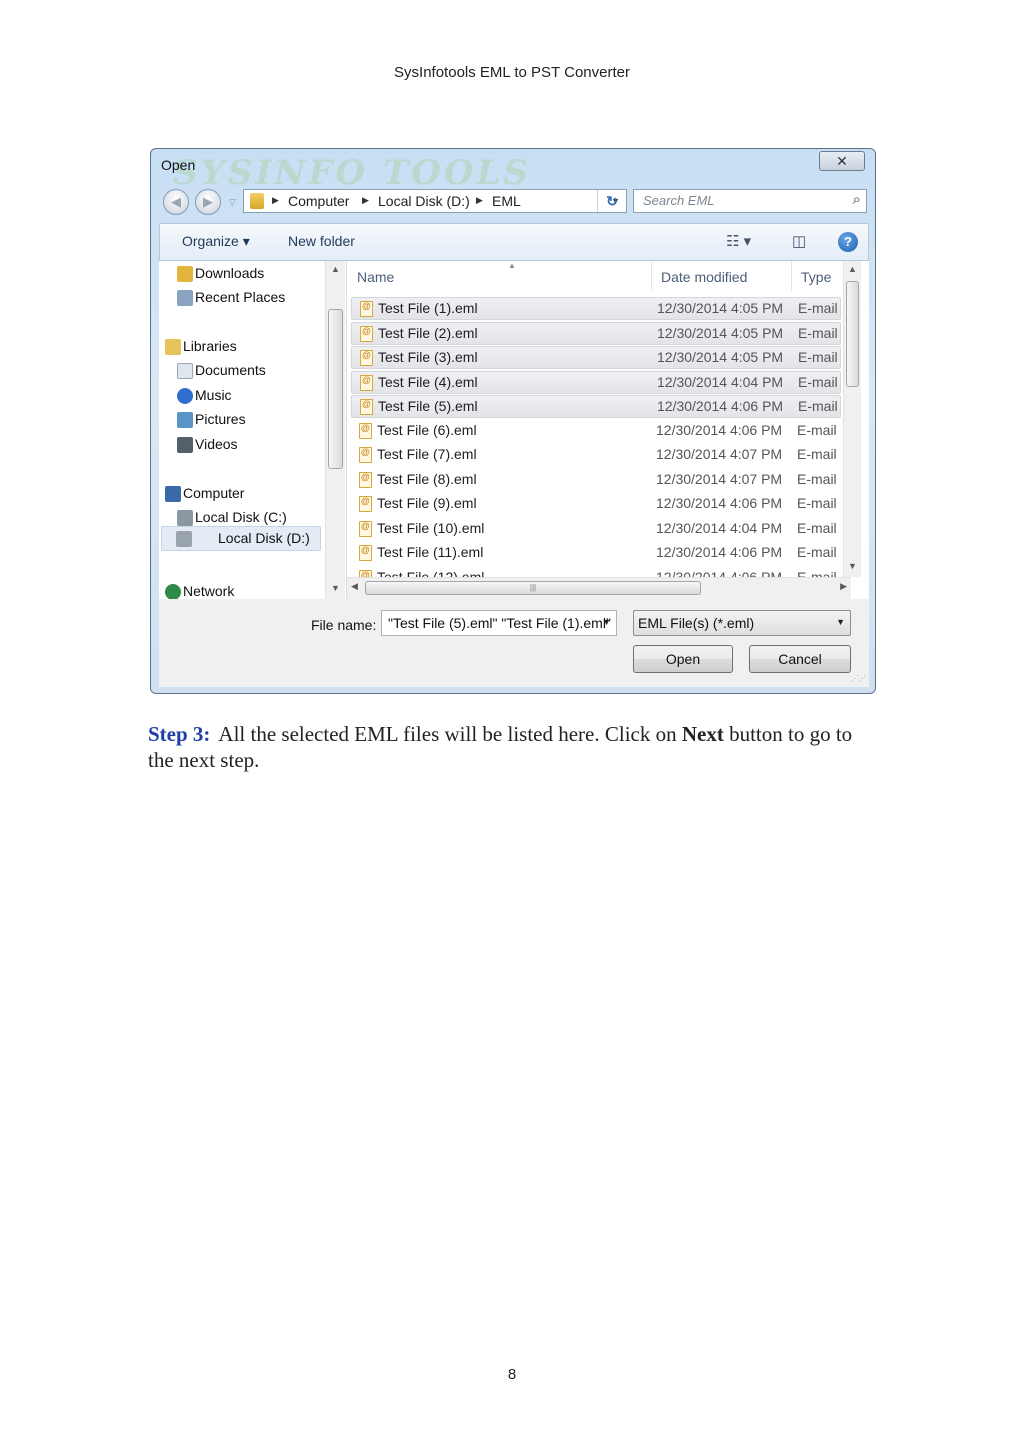  What do you see at coordinates (506, 201) in the screenshot?
I see `breadcrumb-eml: EML` at bounding box center [506, 201].